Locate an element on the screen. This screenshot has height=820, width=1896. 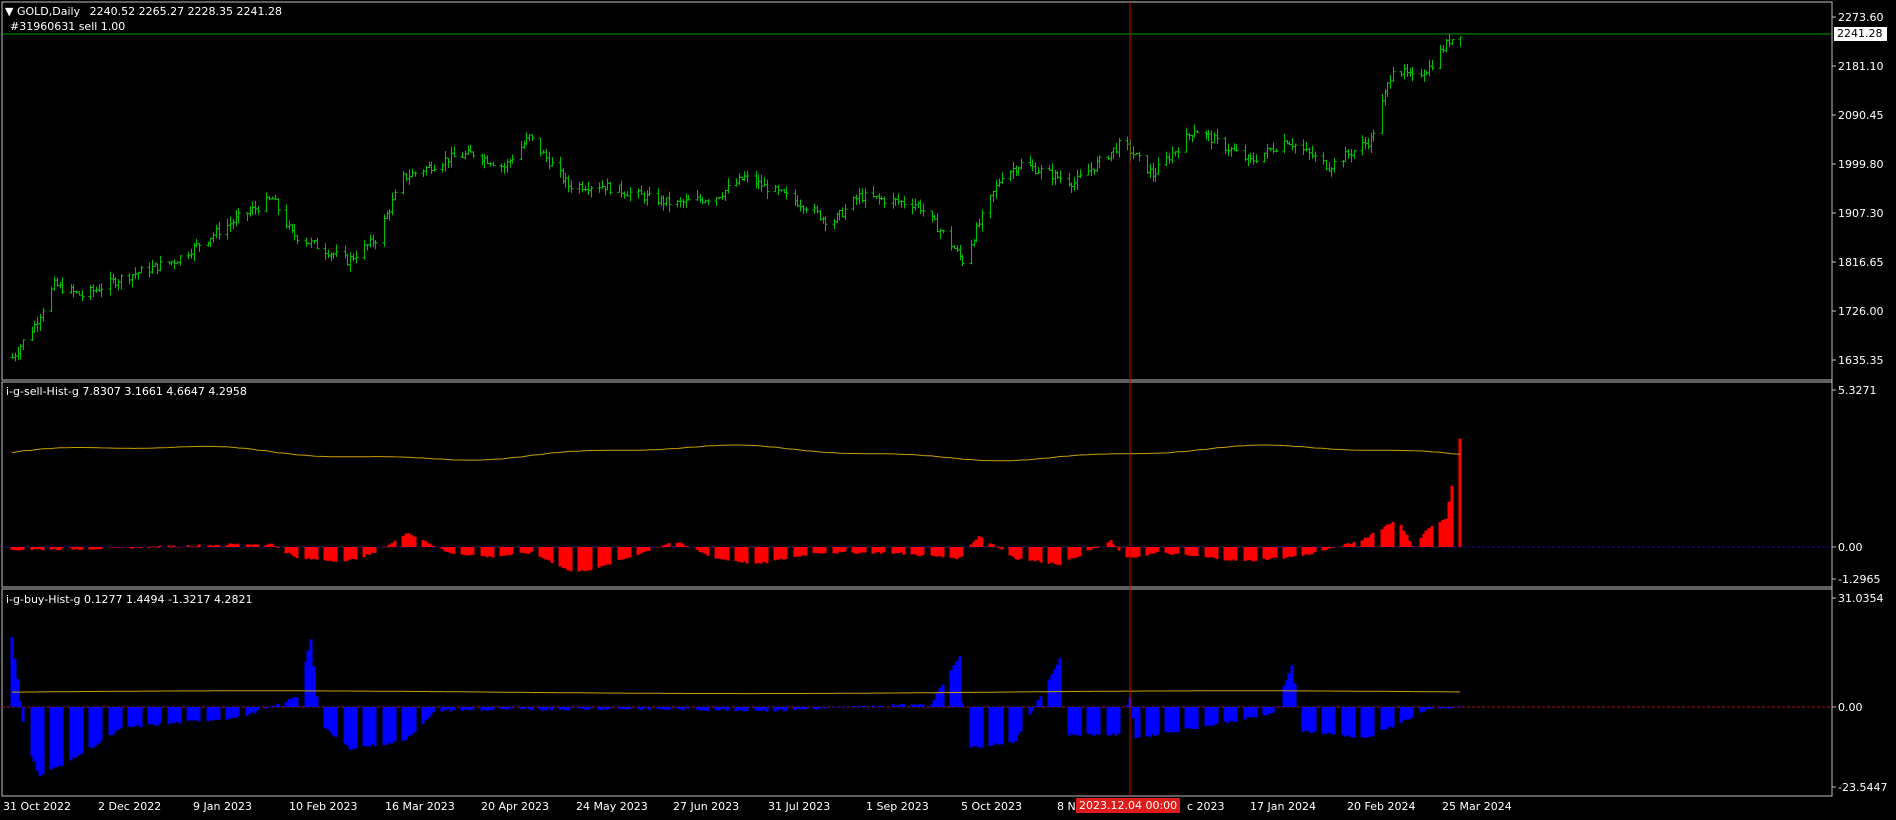
time-axis-label: c 2023 is located at coordinates (1206, 806).